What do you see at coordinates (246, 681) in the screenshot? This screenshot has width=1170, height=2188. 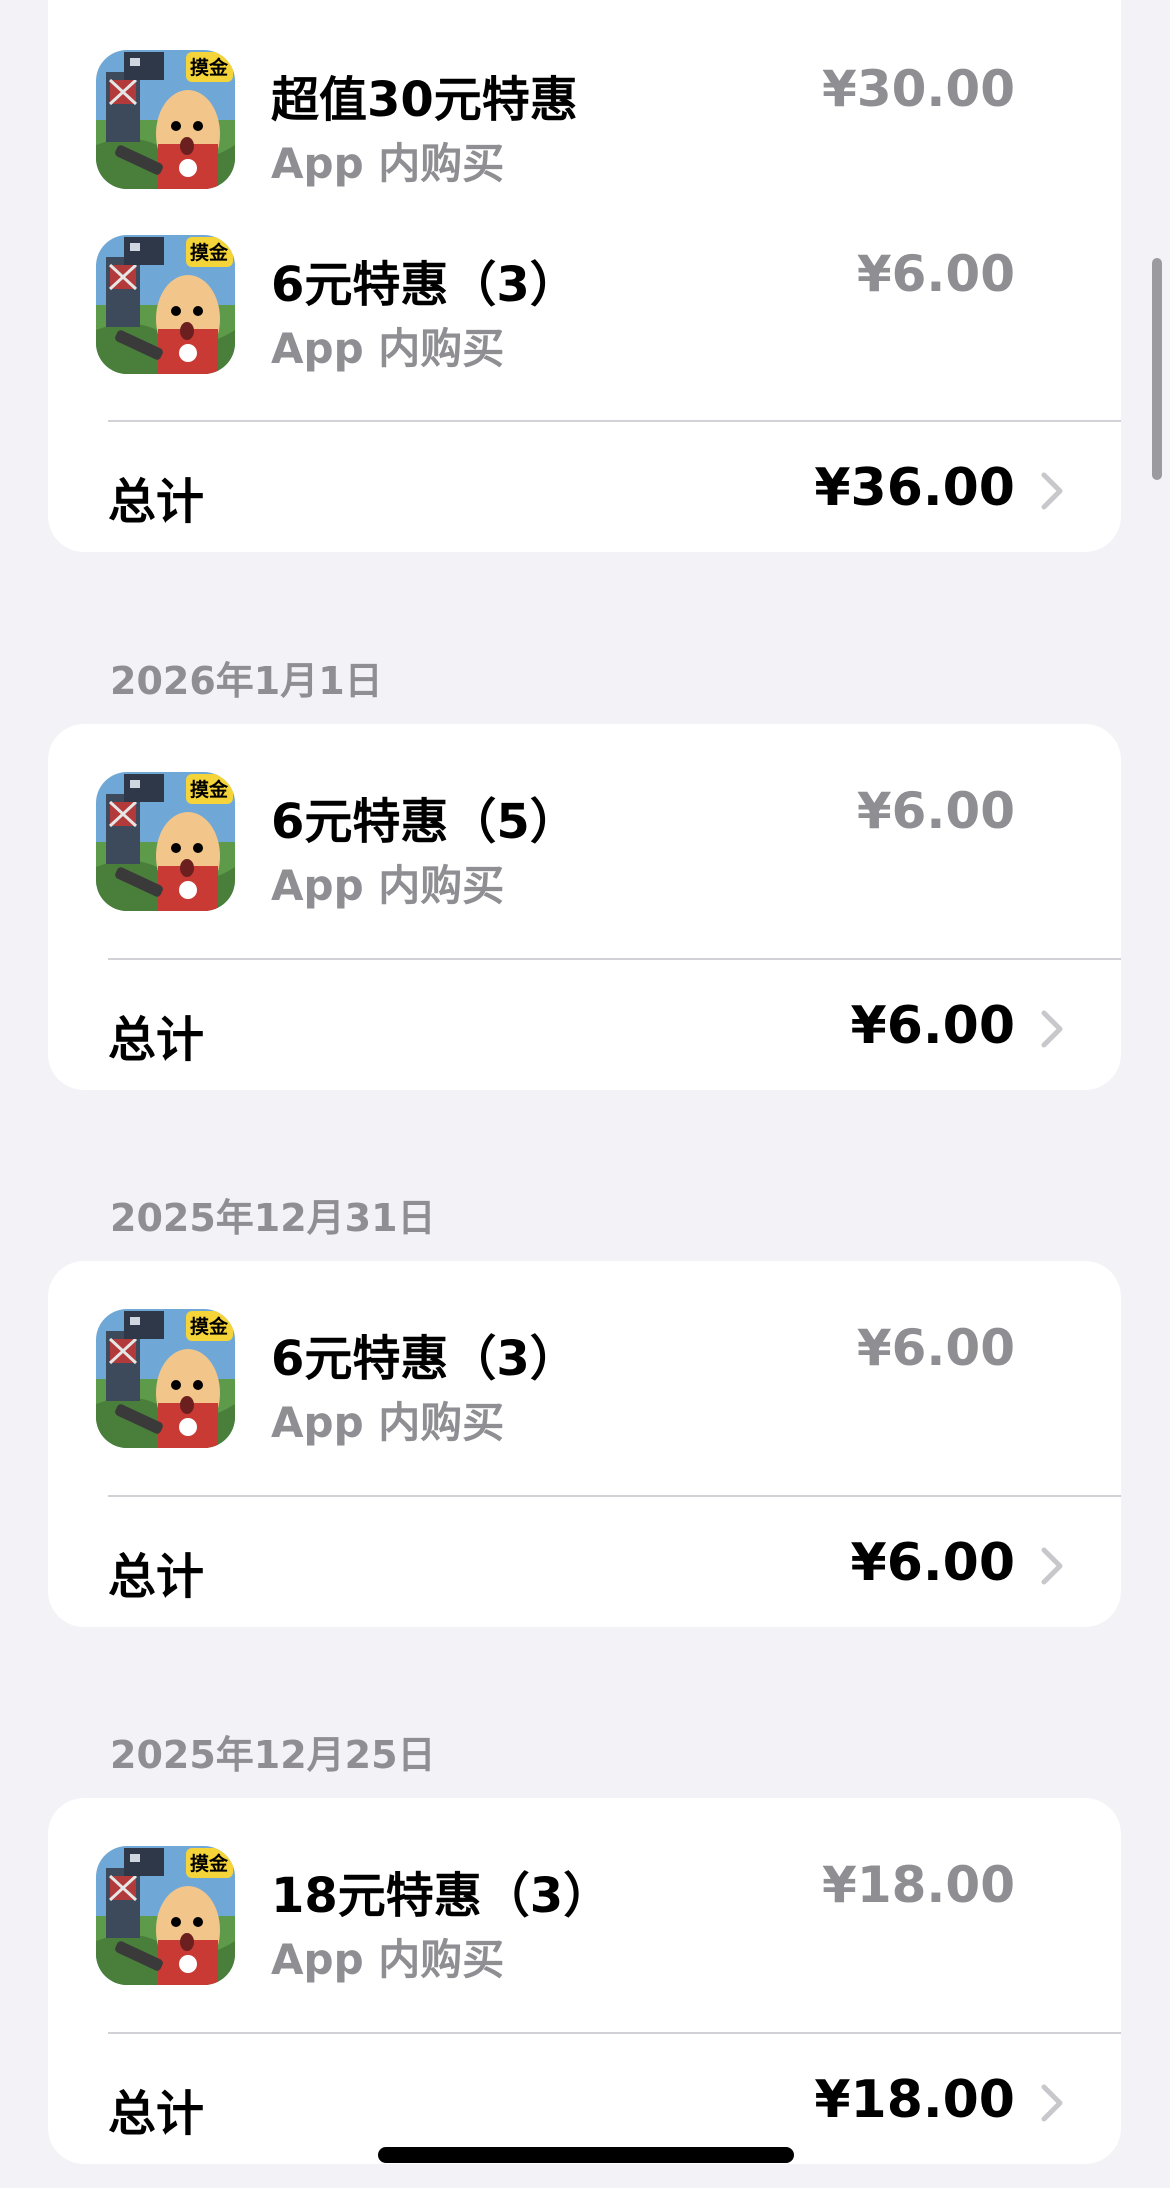 I see `date-header: 2026年1月1日` at bounding box center [246, 681].